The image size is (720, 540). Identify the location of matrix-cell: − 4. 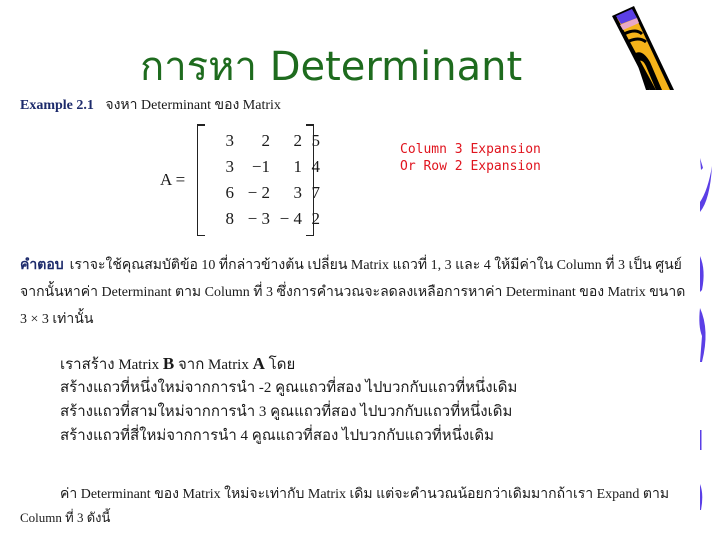
(290, 218).